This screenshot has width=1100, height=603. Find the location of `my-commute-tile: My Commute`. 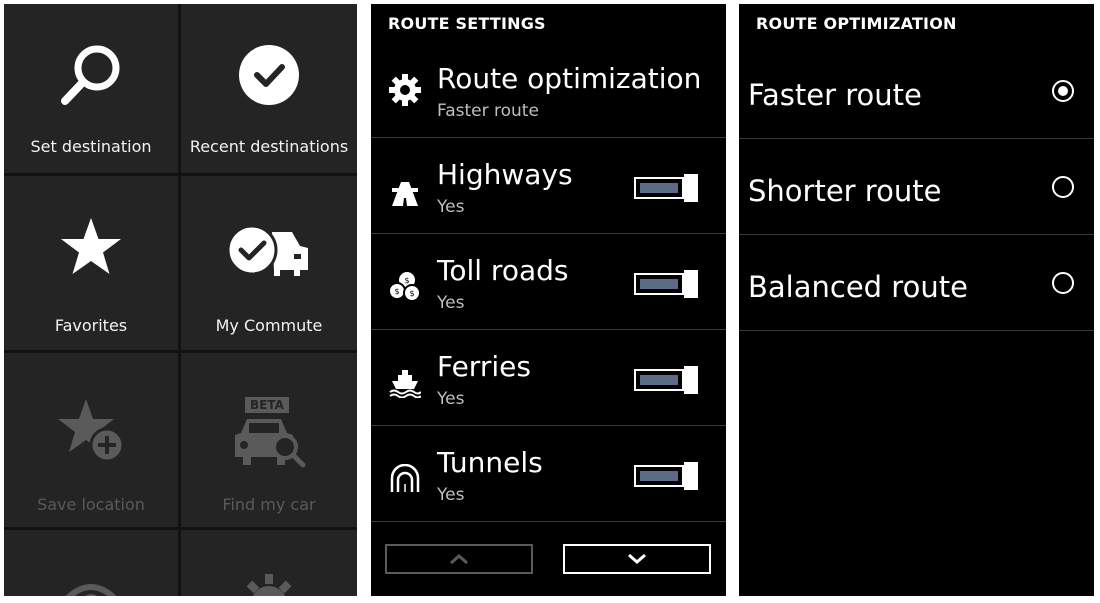

my-commute-tile: My Commute is located at coordinates (269, 263).